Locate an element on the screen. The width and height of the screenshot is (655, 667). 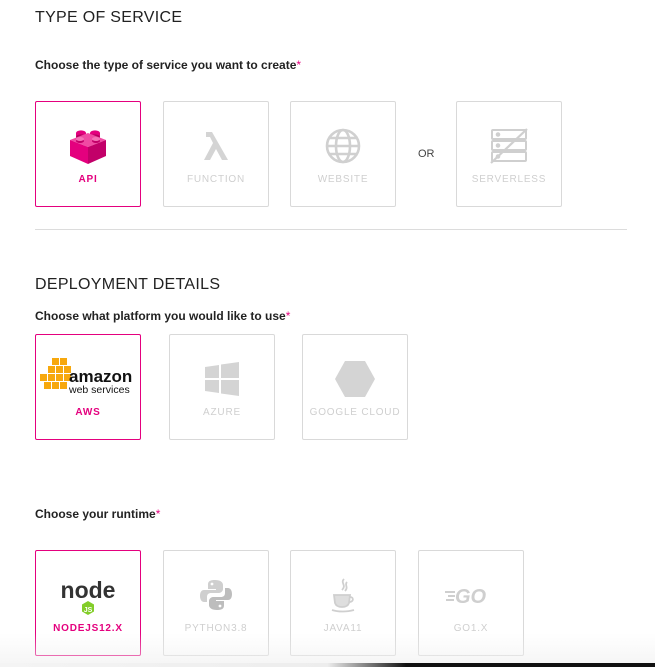
platform-option-aws: amazon web services AWS is located at coordinates (88, 387).